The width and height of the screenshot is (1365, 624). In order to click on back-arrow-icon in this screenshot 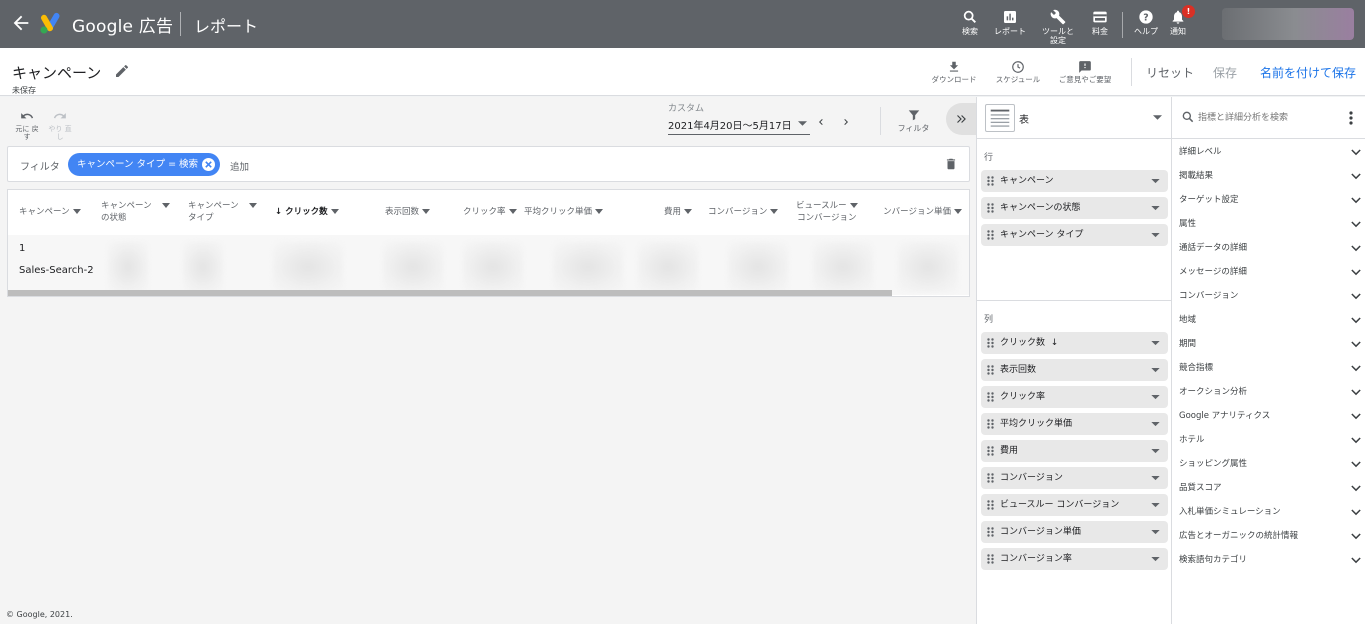, I will do `click(21, 23)`.